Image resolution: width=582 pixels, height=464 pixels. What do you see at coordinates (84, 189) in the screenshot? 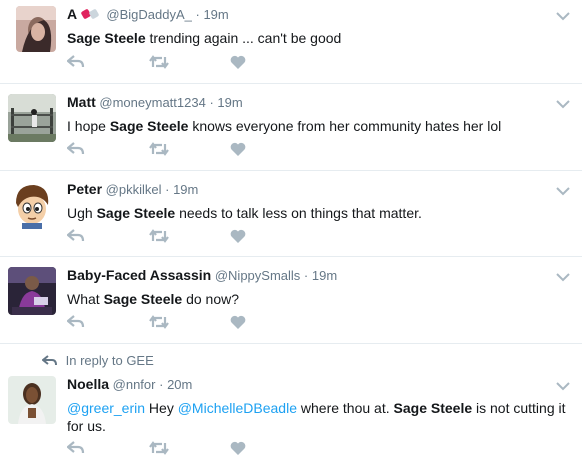
I see `author-name: Peter` at bounding box center [84, 189].